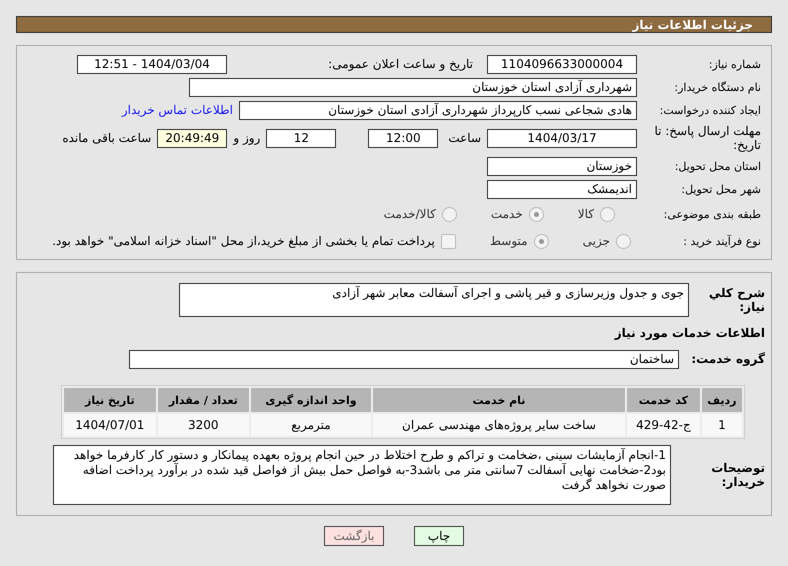 The image size is (788, 566). What do you see at coordinates (403, 138) in the screenshot?
I see `deadline-time-field: 12:00` at bounding box center [403, 138].